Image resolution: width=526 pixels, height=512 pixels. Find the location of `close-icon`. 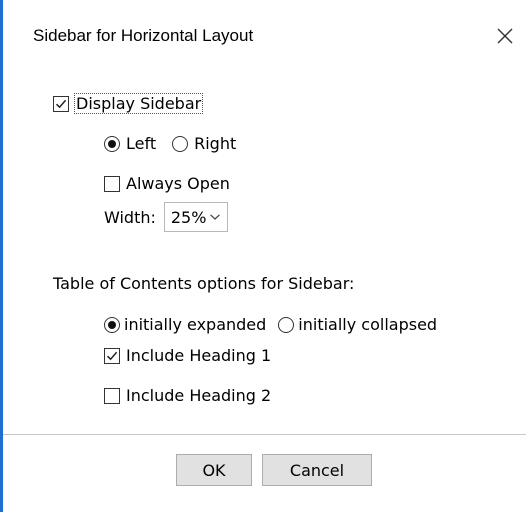

close-icon is located at coordinates (505, 36).